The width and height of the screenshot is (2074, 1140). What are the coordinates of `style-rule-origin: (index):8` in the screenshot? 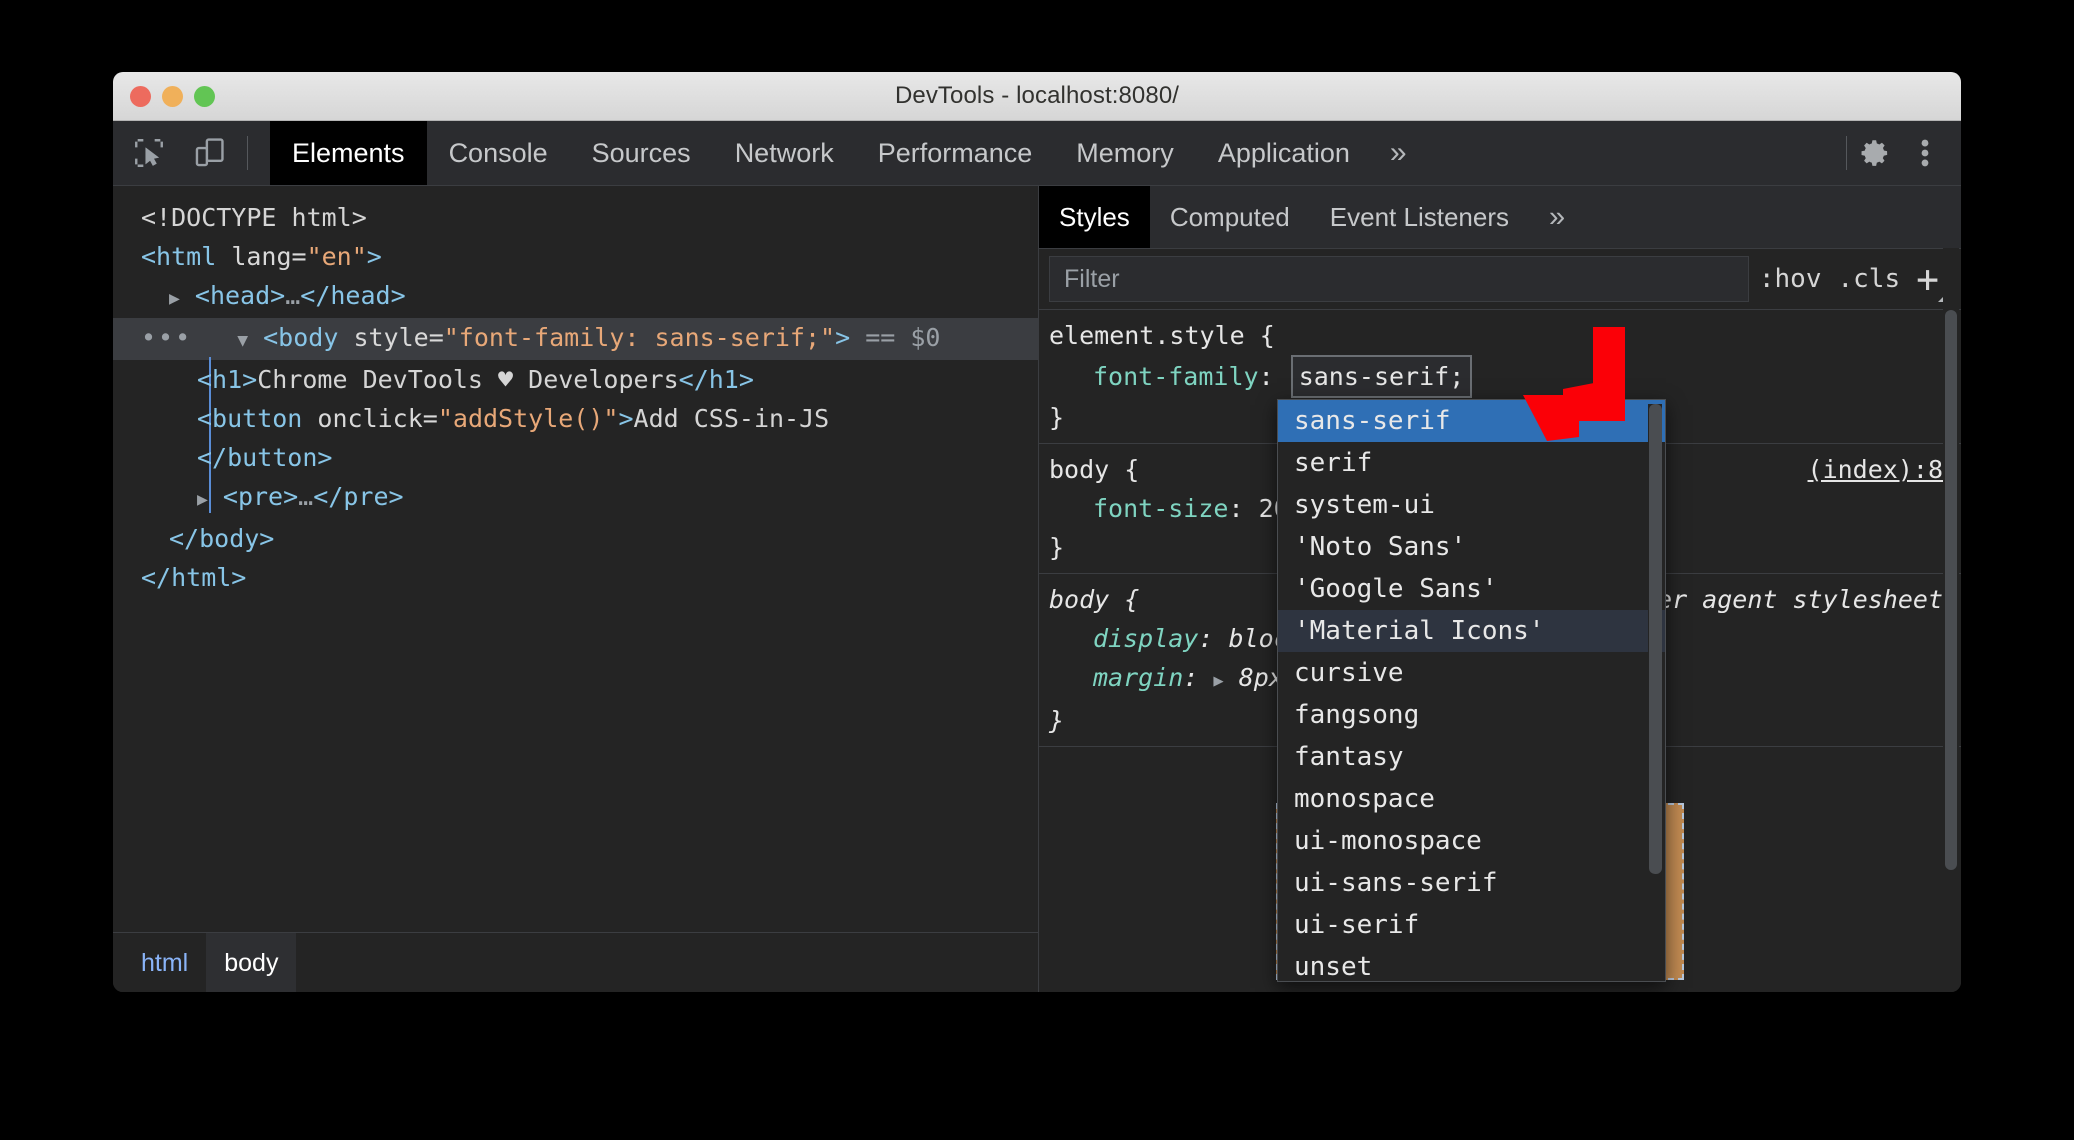 It's located at (1875, 469).